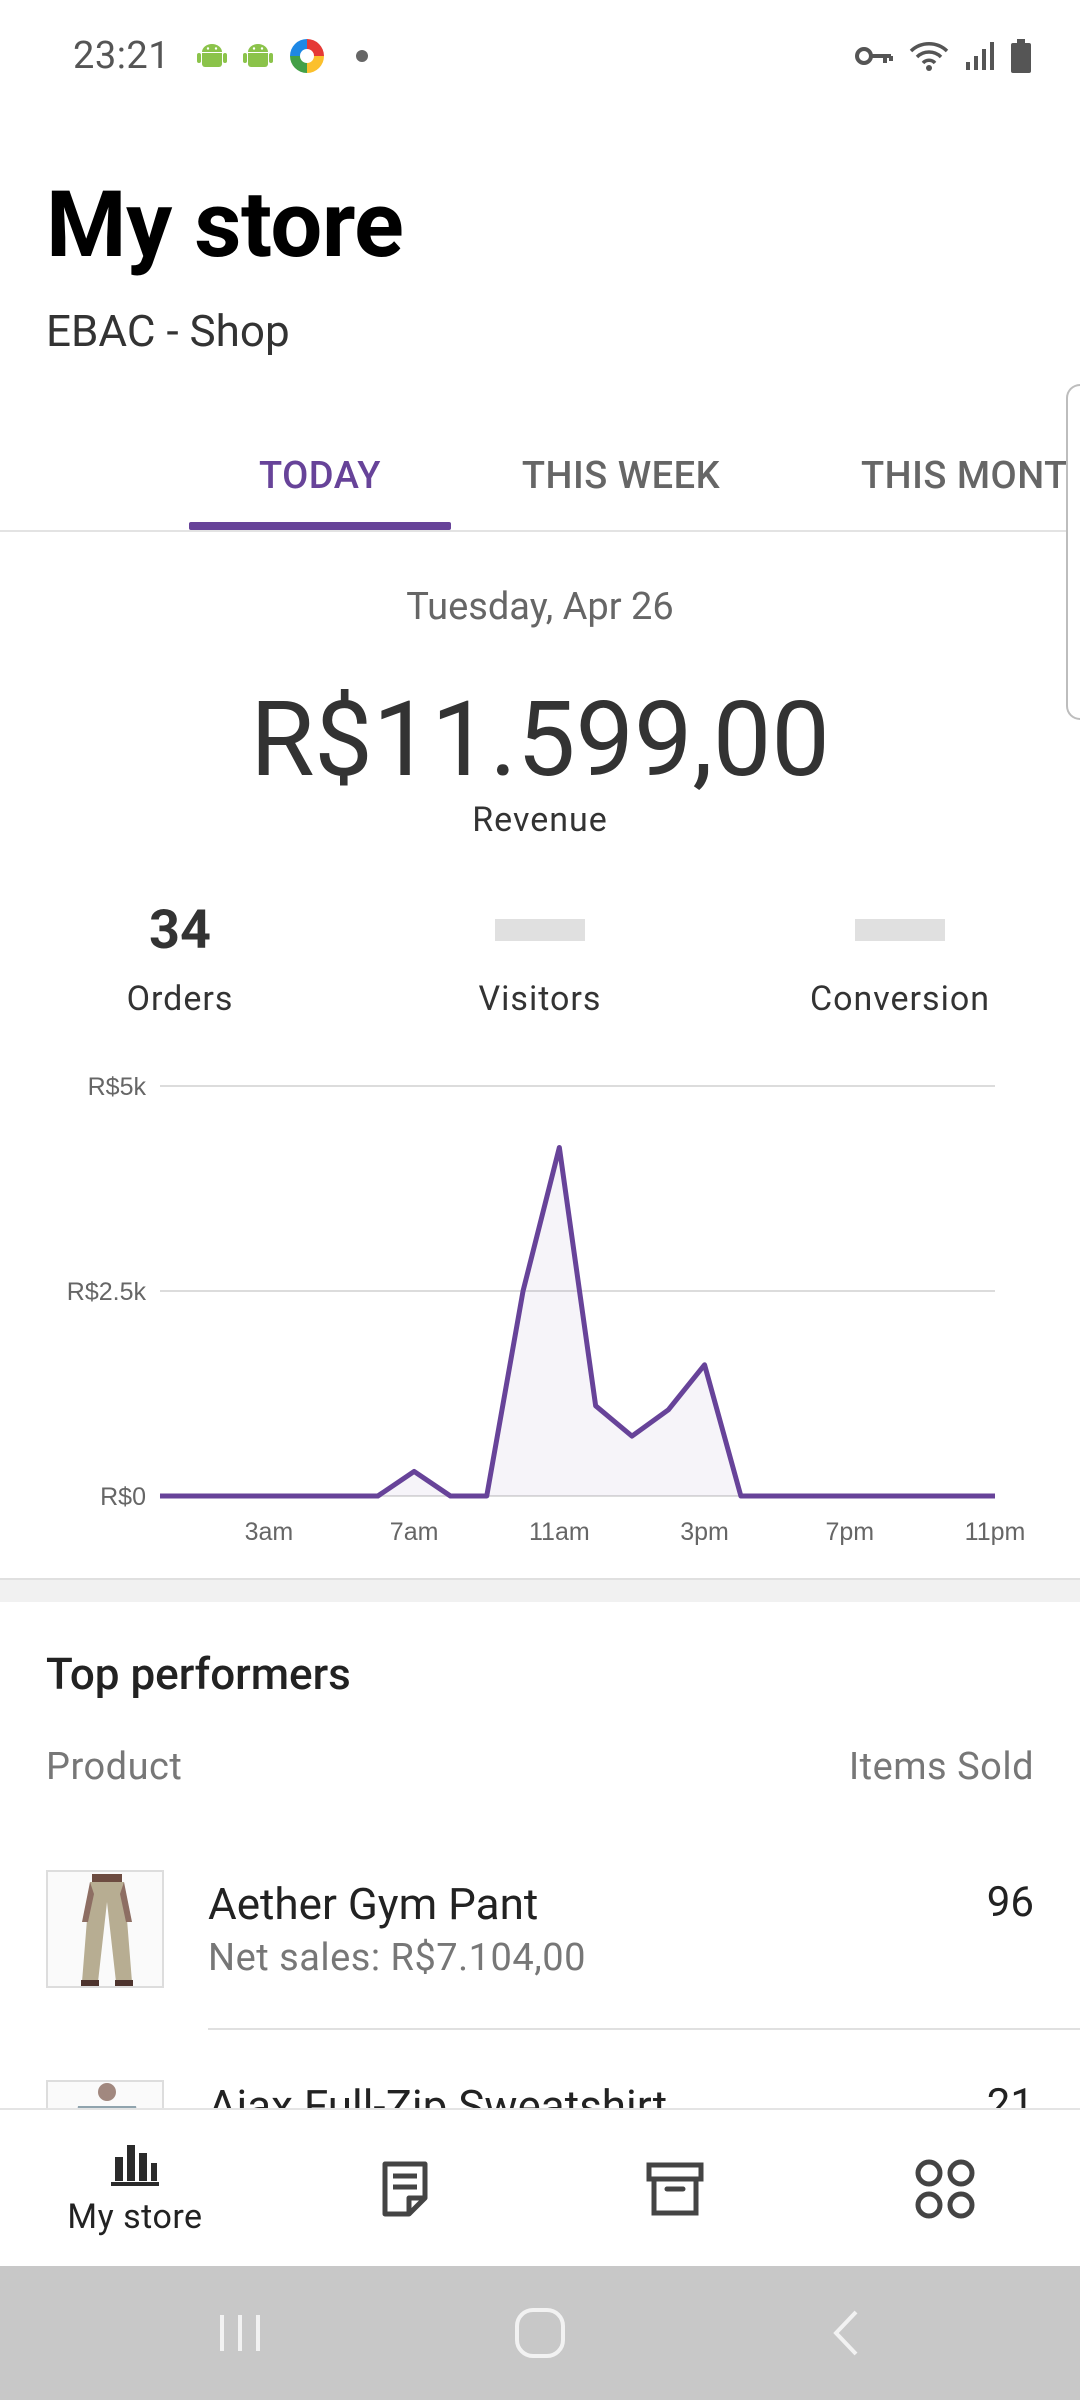 The width and height of the screenshot is (1080, 2400). Describe the element at coordinates (621, 476) in the screenshot. I see `tab-this-week: THIS WEEK` at that location.